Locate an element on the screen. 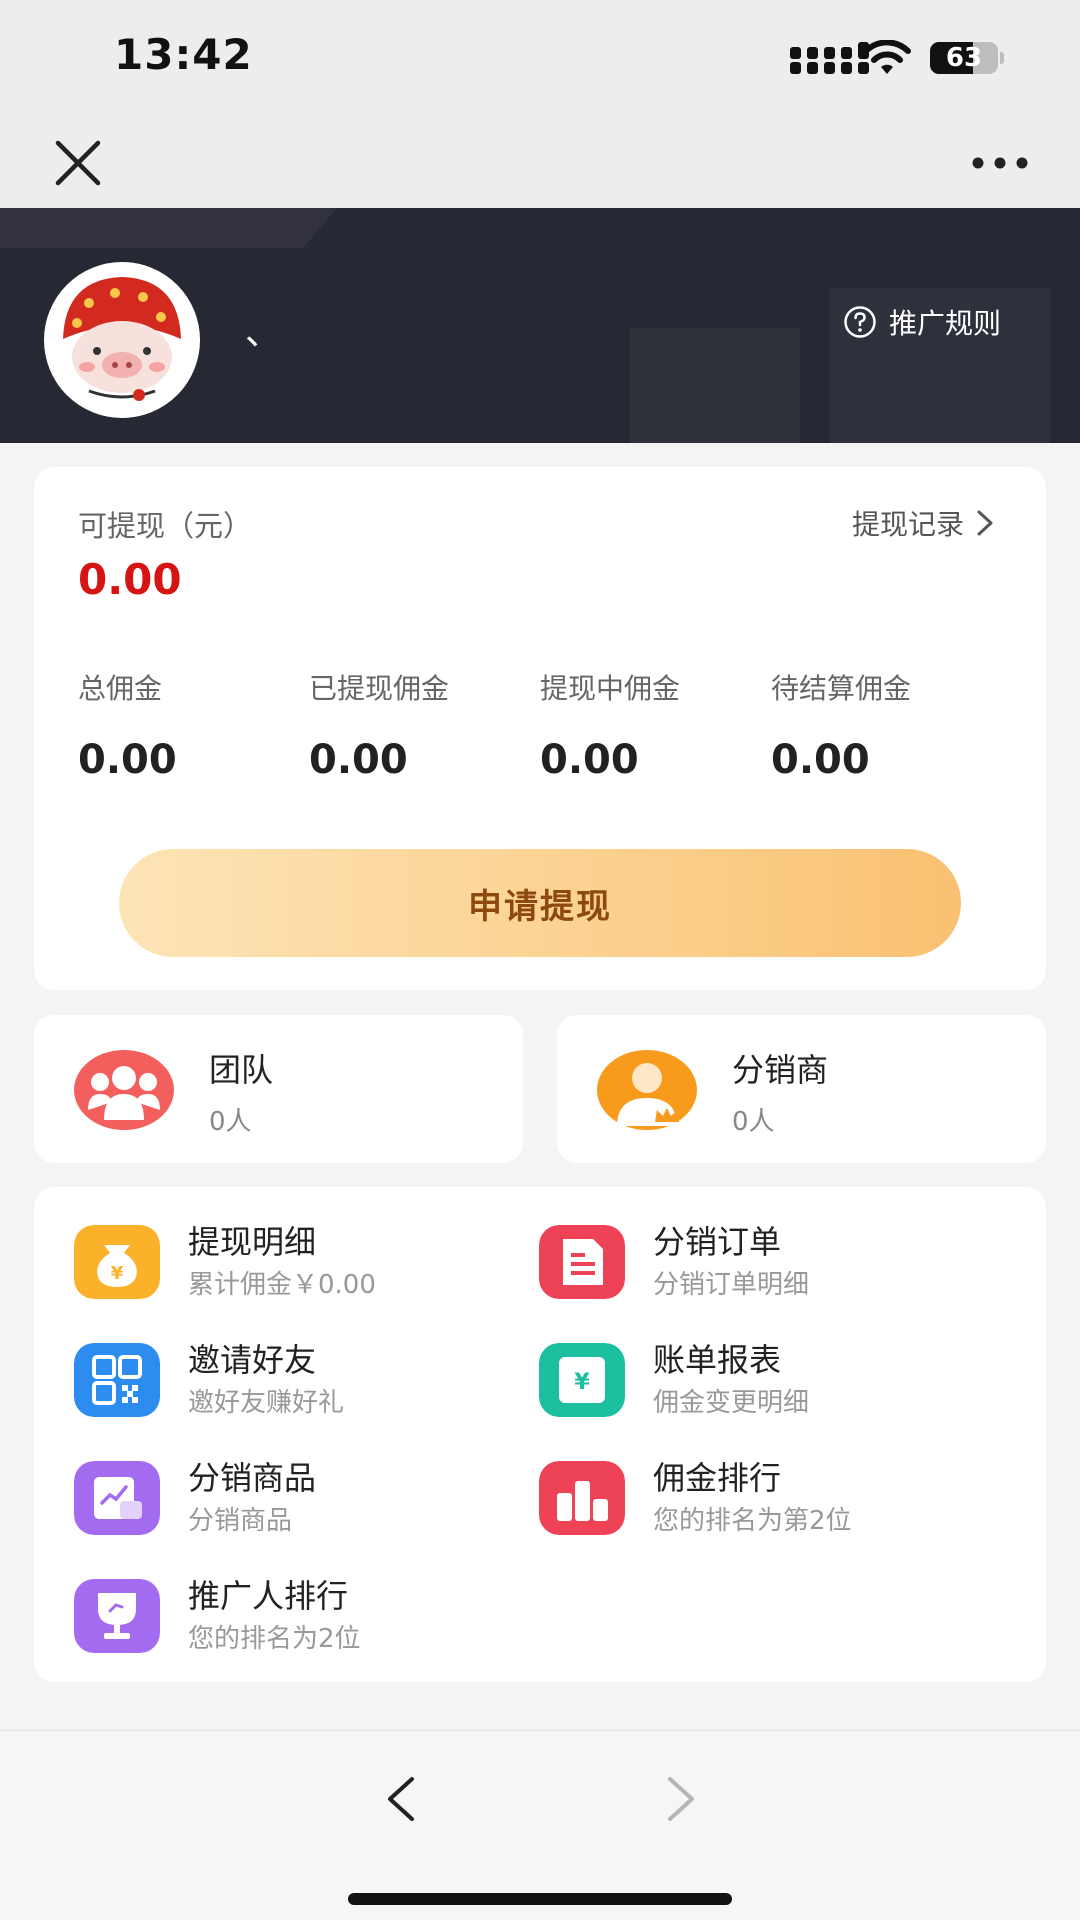 This screenshot has height=1920, width=1080. menu-item-subtitle: 累计佣金￥0.00 is located at coordinates (282, 1285).